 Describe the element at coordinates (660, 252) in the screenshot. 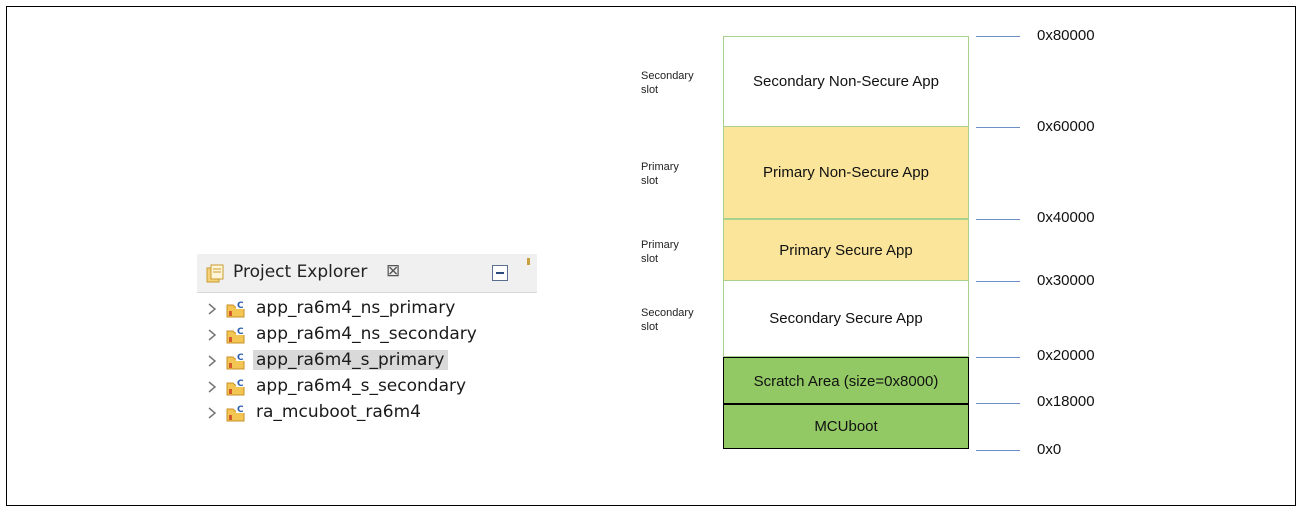

I see `slot-label-primary-s: Primary slot` at that location.